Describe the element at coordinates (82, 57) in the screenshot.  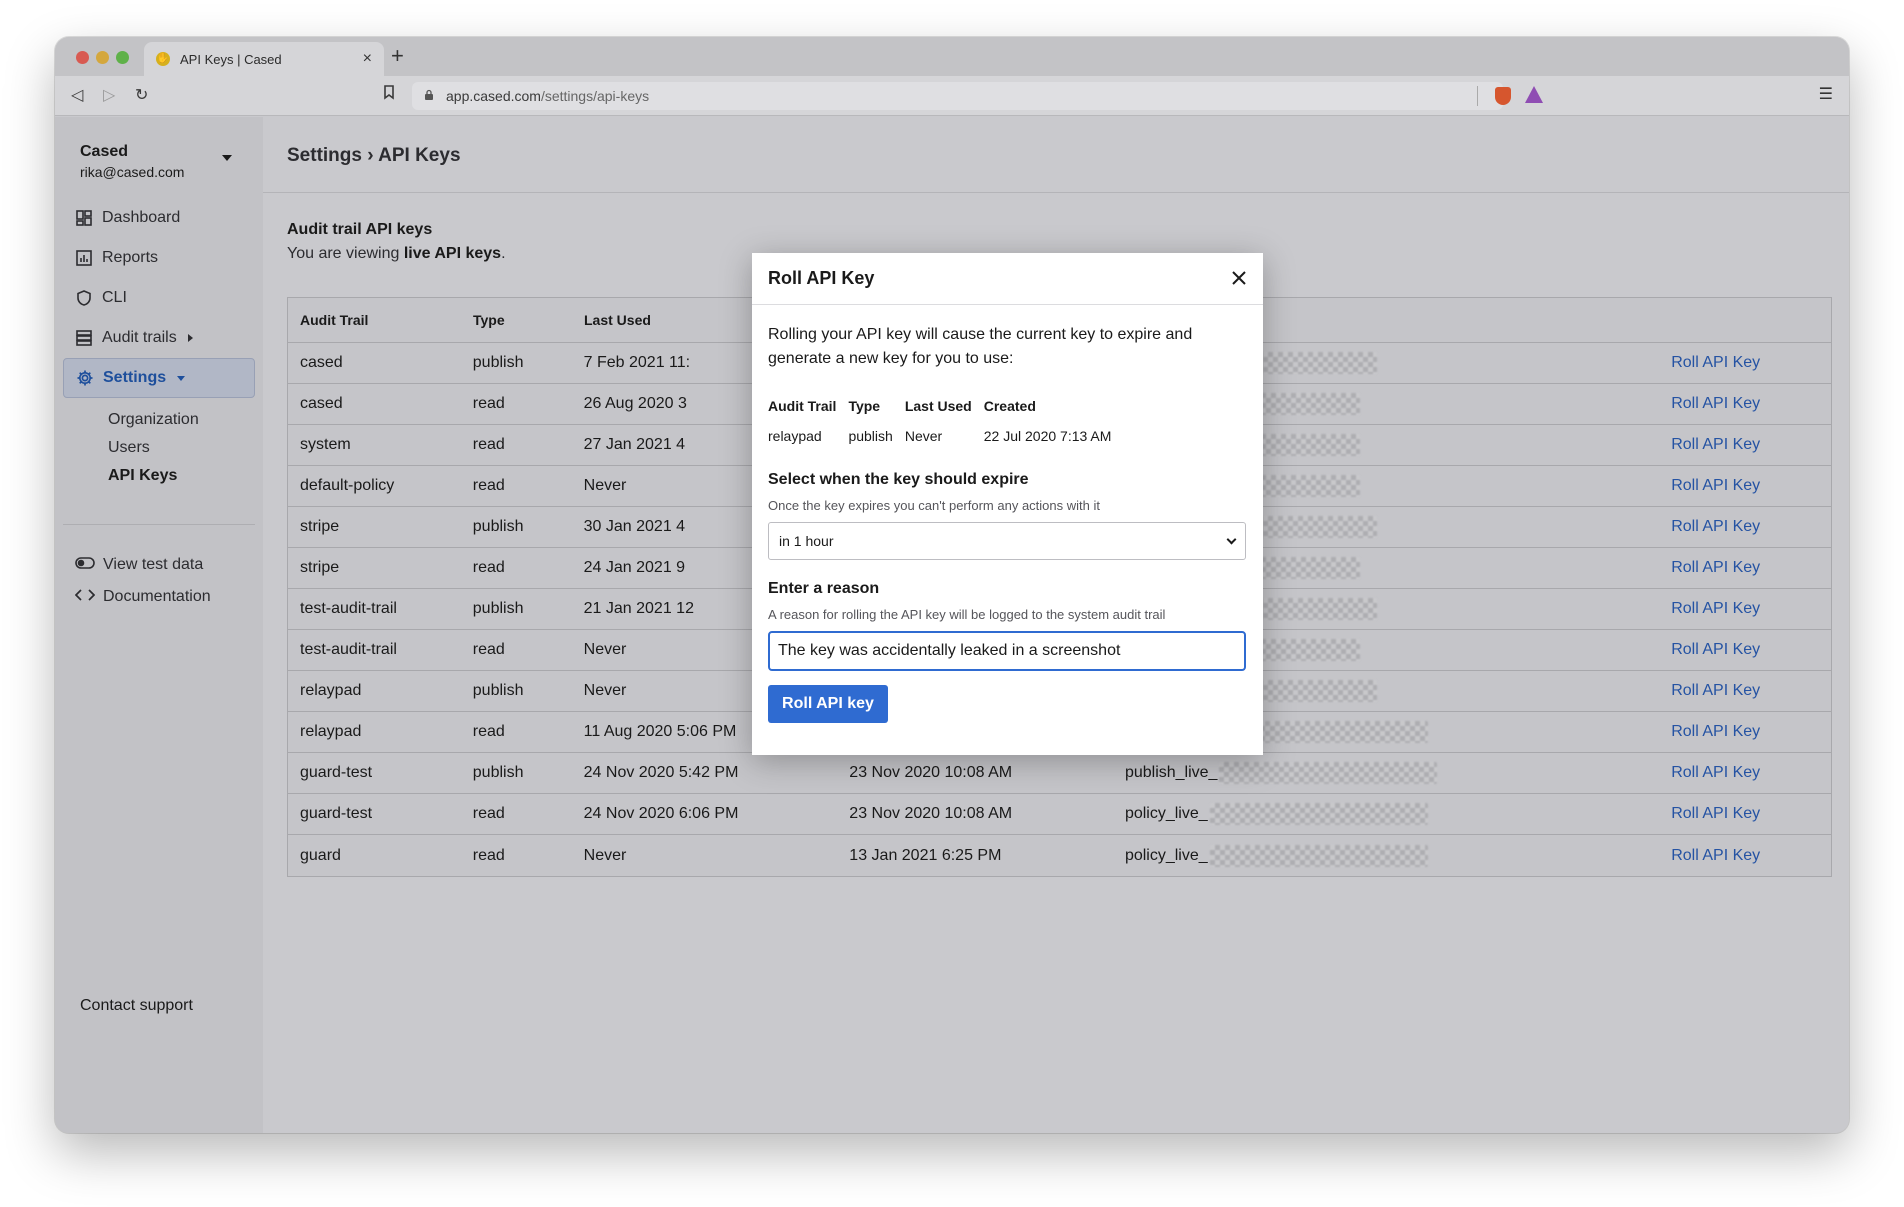
I see `close-window-button` at that location.